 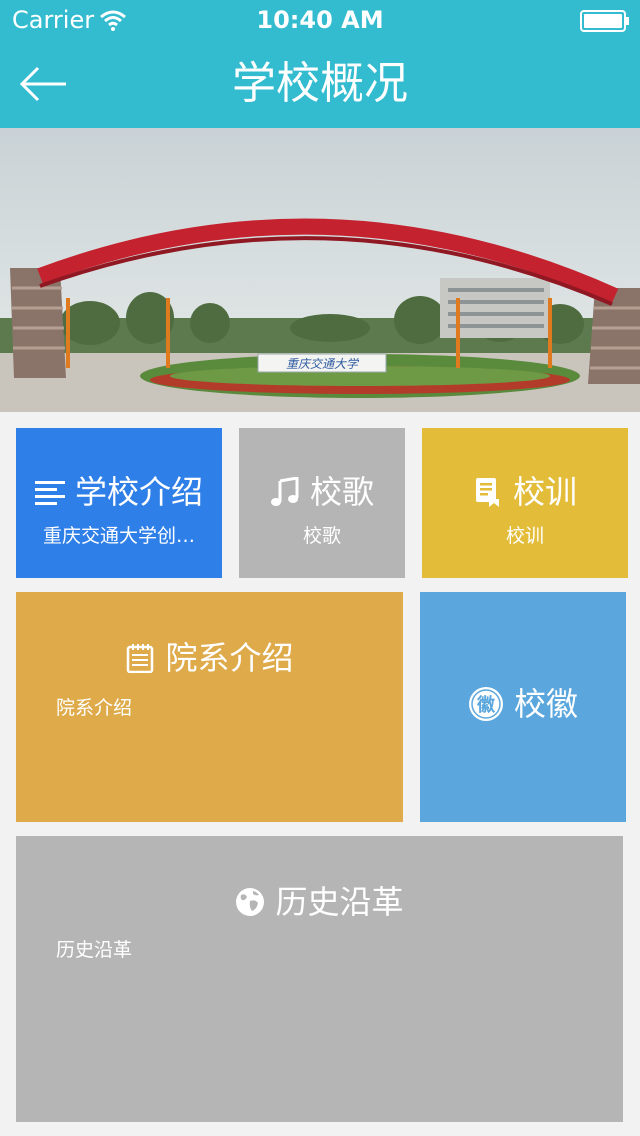 I want to click on status-time: 10:40 AM, so click(x=320, y=20).